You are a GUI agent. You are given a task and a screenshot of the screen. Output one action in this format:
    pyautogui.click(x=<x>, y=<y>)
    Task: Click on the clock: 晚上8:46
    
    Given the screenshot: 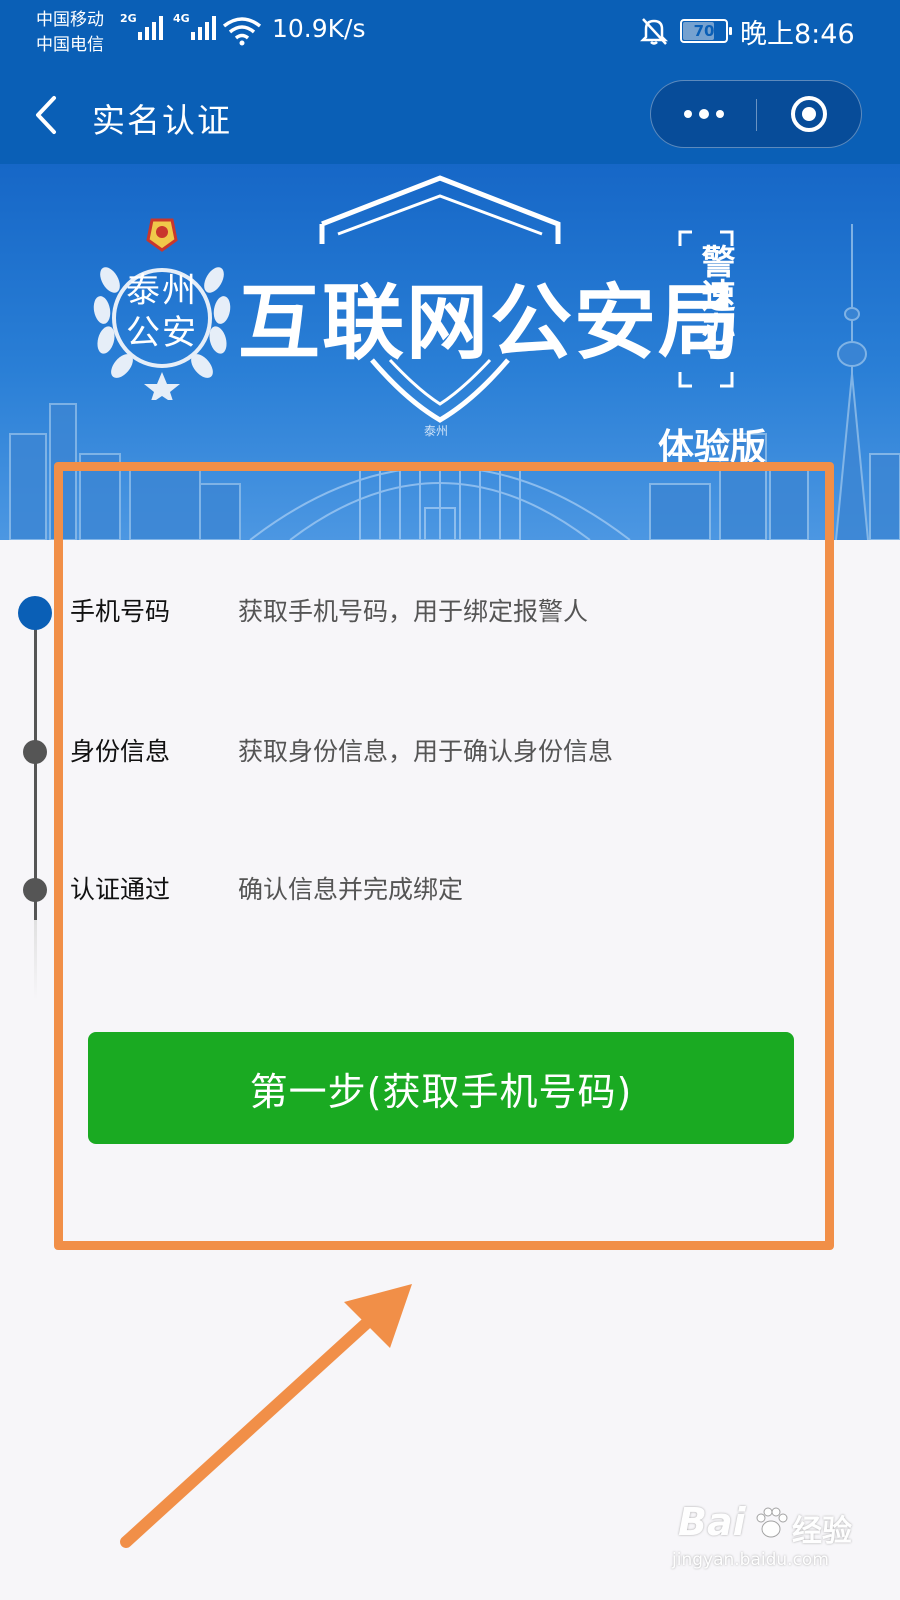 What is the action you would take?
    pyautogui.click(x=797, y=34)
    